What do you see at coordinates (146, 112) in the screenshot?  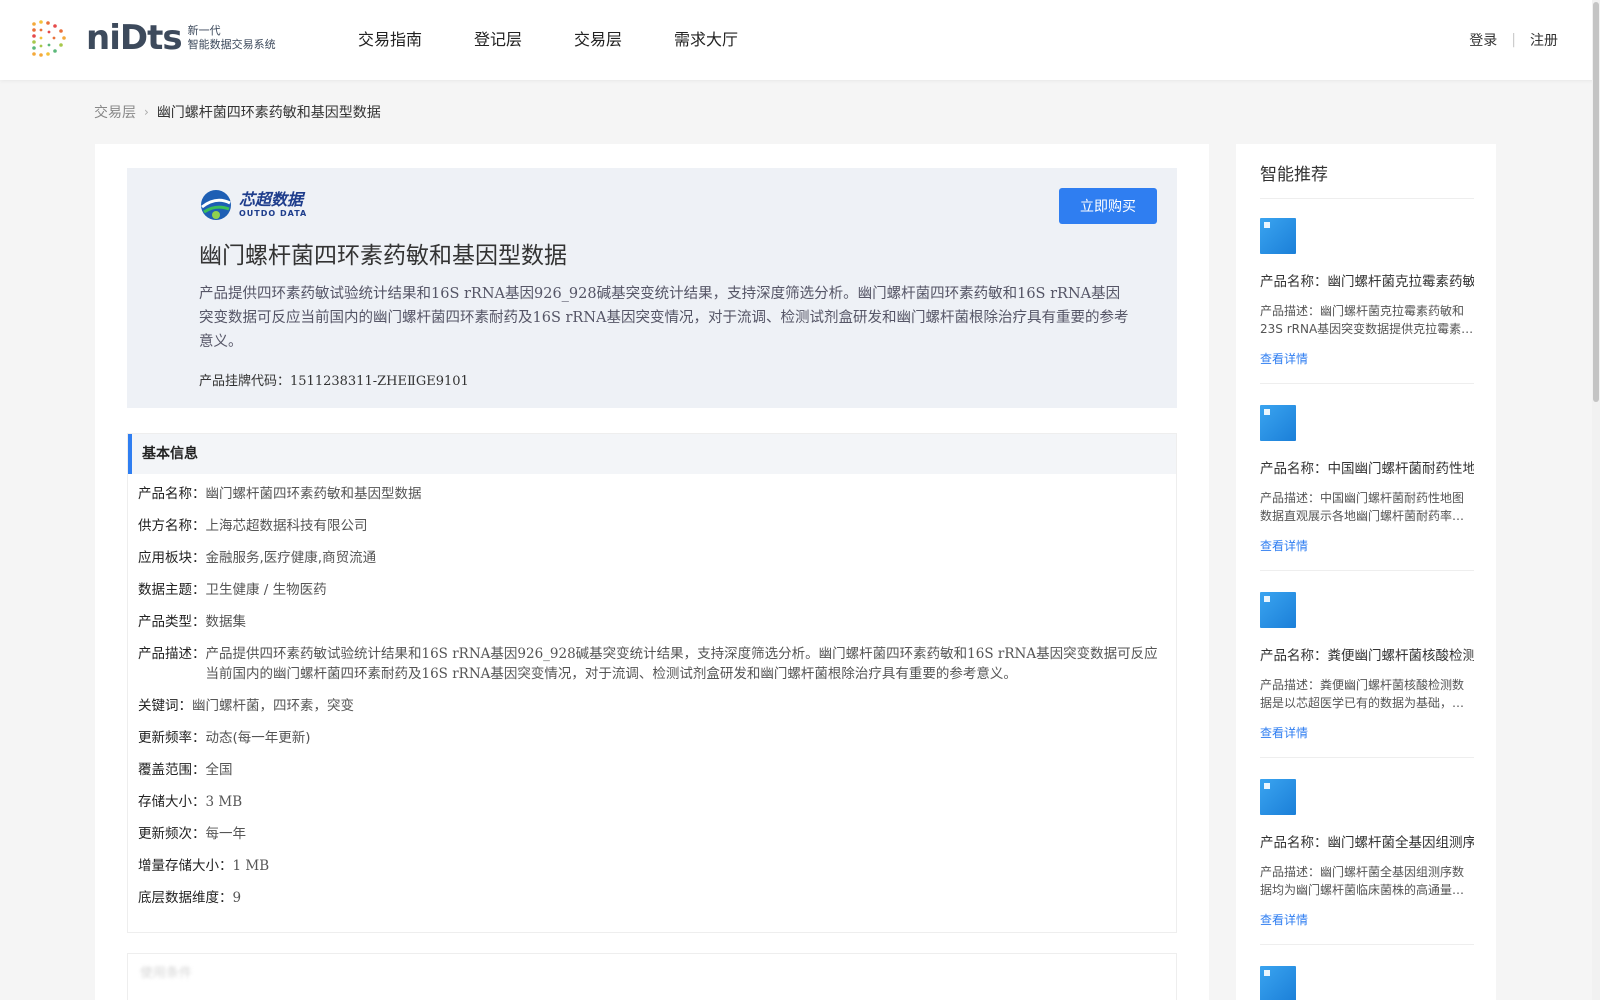 I see `chevron-right-icon: ›` at bounding box center [146, 112].